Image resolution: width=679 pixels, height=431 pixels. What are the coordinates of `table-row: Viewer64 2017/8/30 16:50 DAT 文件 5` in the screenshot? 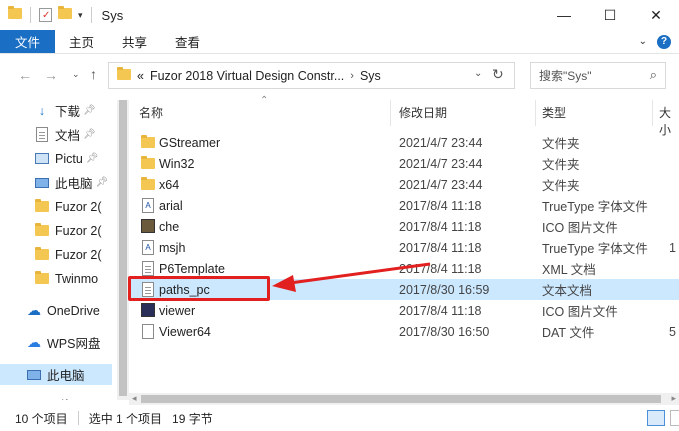 It's located at (404, 331).